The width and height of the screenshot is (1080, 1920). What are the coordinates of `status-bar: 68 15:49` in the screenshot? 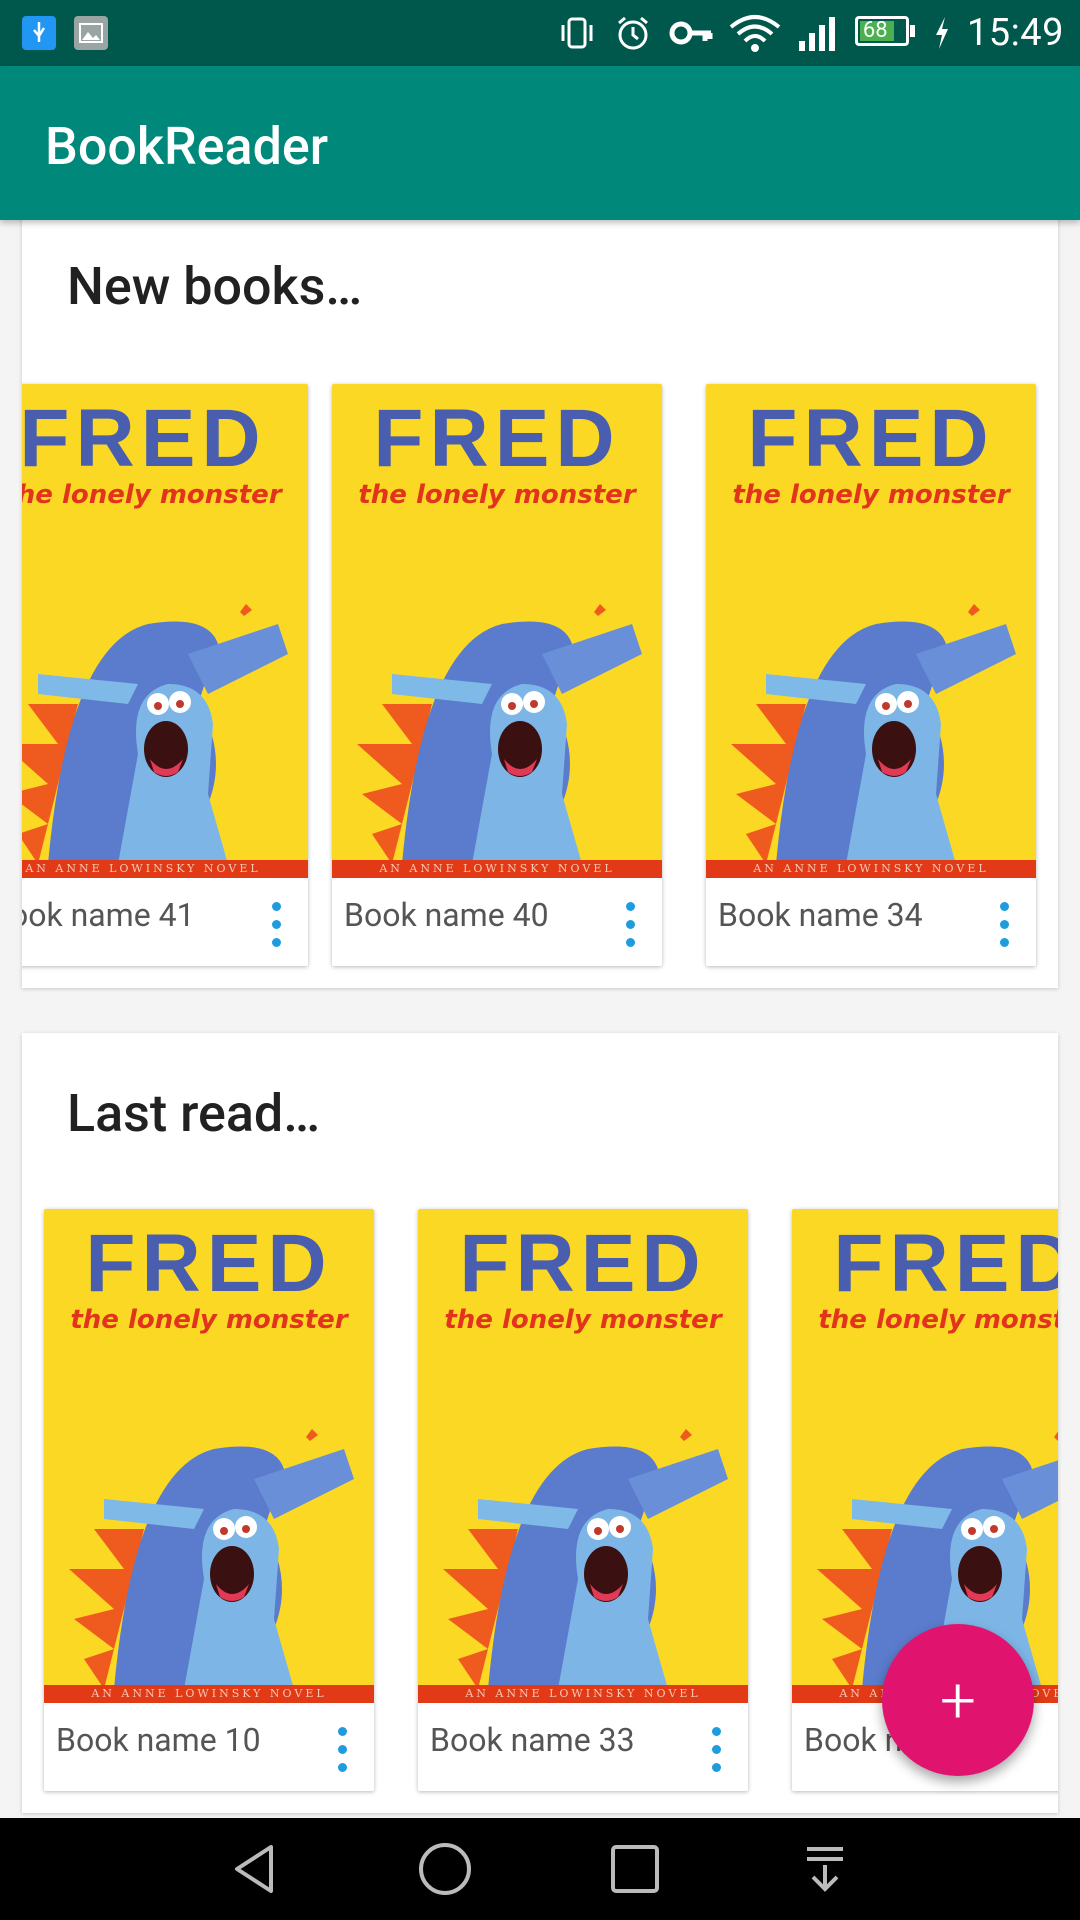 It's located at (540, 33).